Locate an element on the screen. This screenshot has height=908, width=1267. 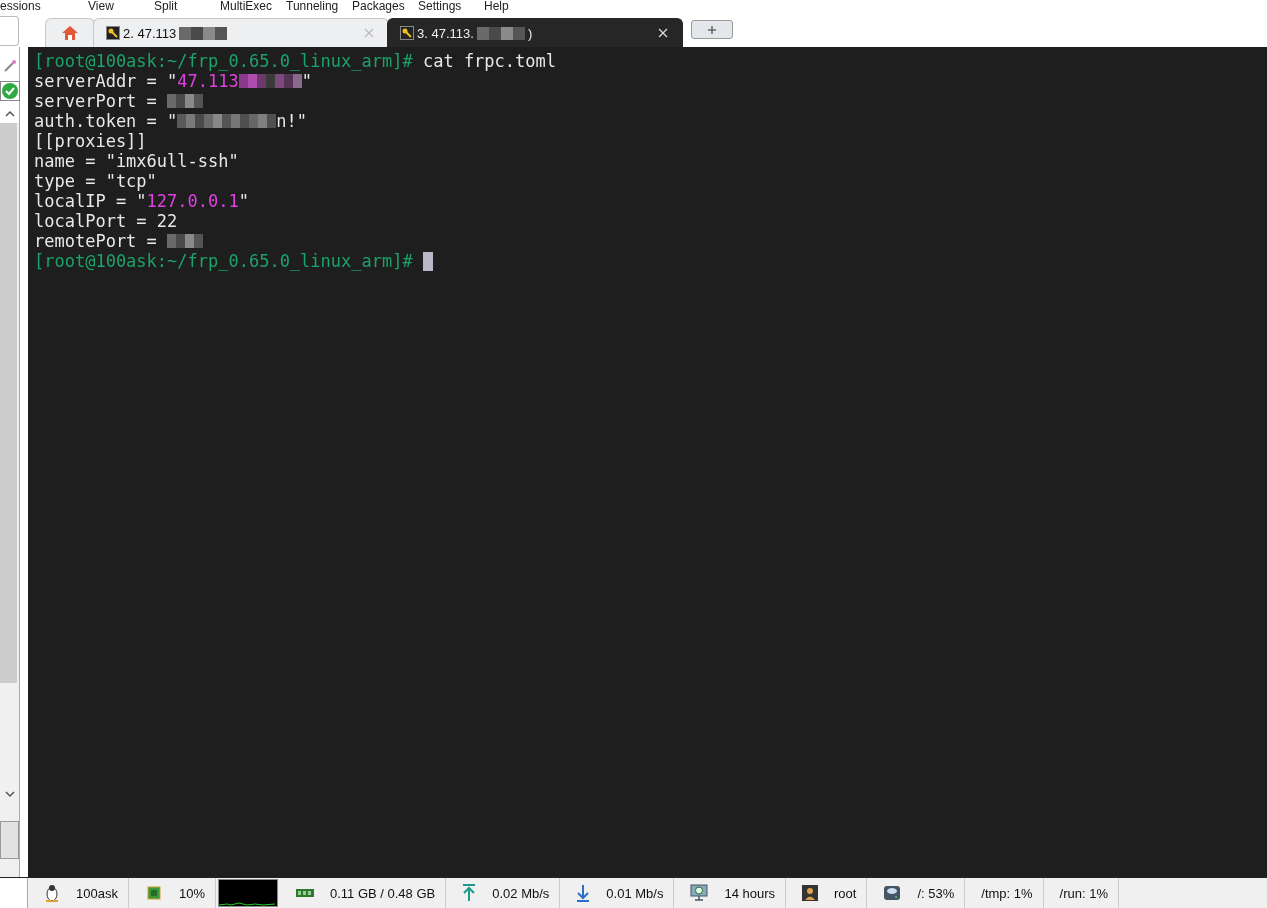
status-text: 0.11 GB / 0.48 GB is located at coordinates (382, 893).